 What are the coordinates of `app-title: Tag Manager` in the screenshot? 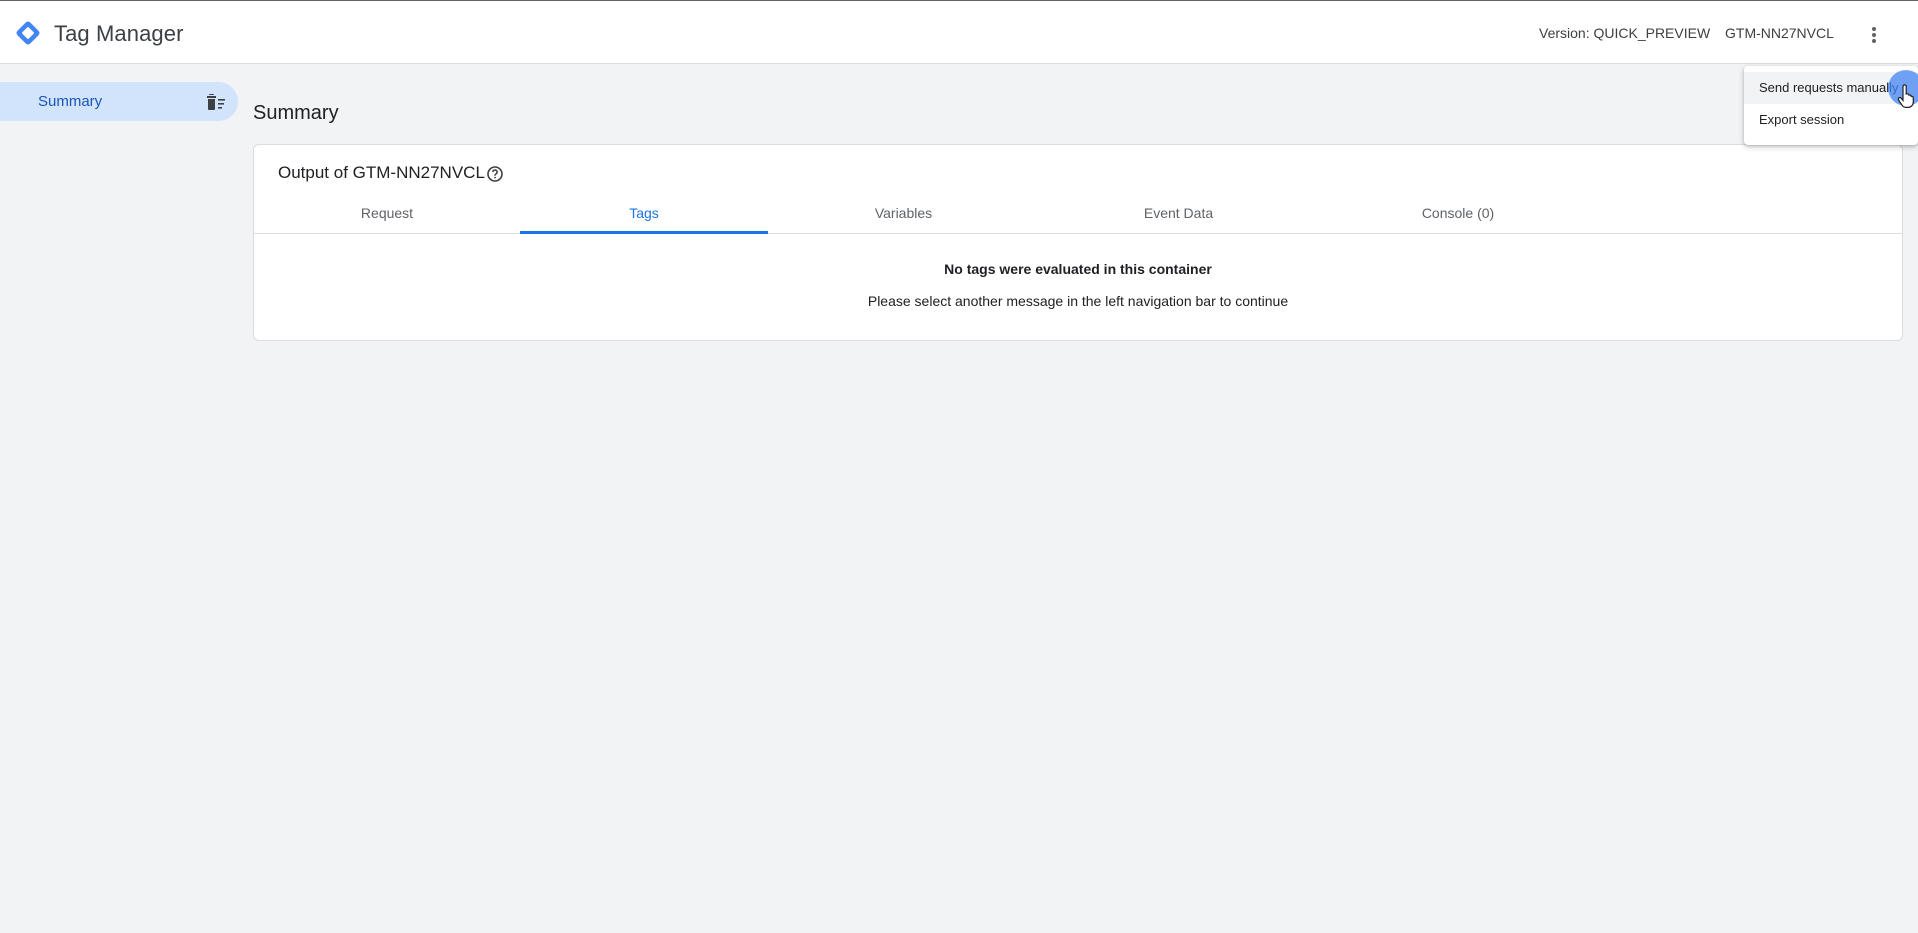 It's located at (119, 33).